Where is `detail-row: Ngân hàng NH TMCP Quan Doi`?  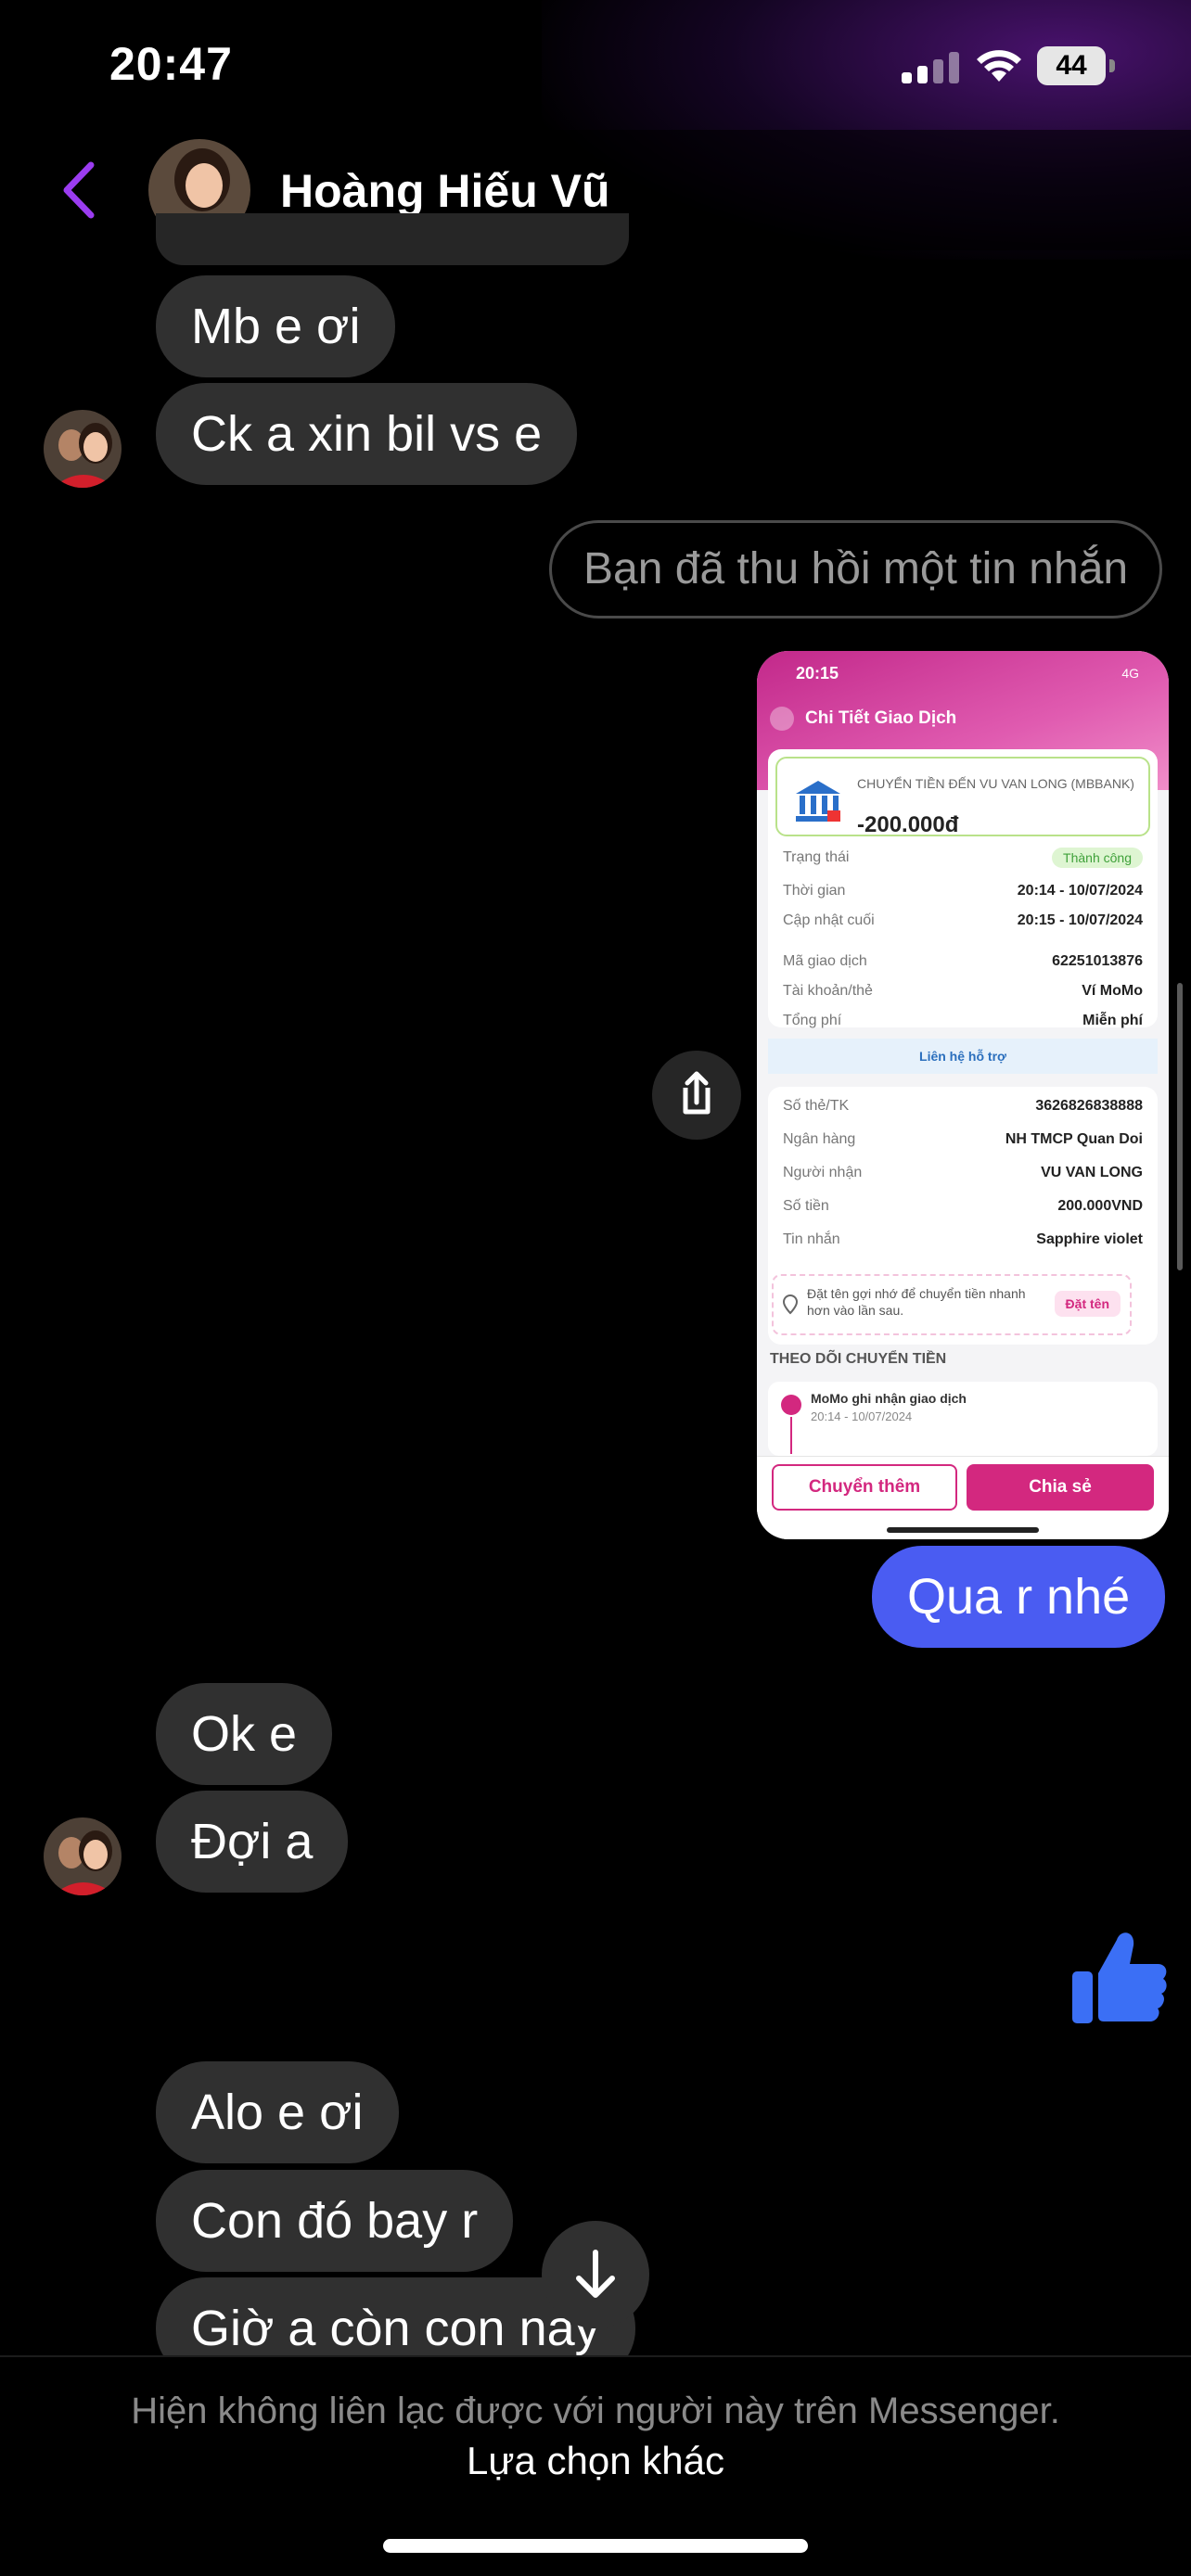 detail-row: Ngân hàng NH TMCP Quan Doi is located at coordinates (963, 1139).